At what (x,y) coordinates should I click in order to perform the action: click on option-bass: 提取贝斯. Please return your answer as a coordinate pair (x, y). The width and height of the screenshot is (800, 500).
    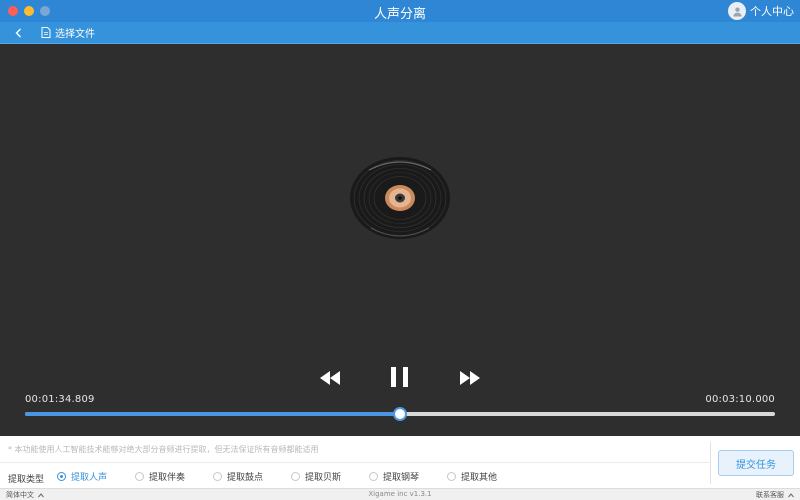
    Looking at the image, I should click on (330, 476).